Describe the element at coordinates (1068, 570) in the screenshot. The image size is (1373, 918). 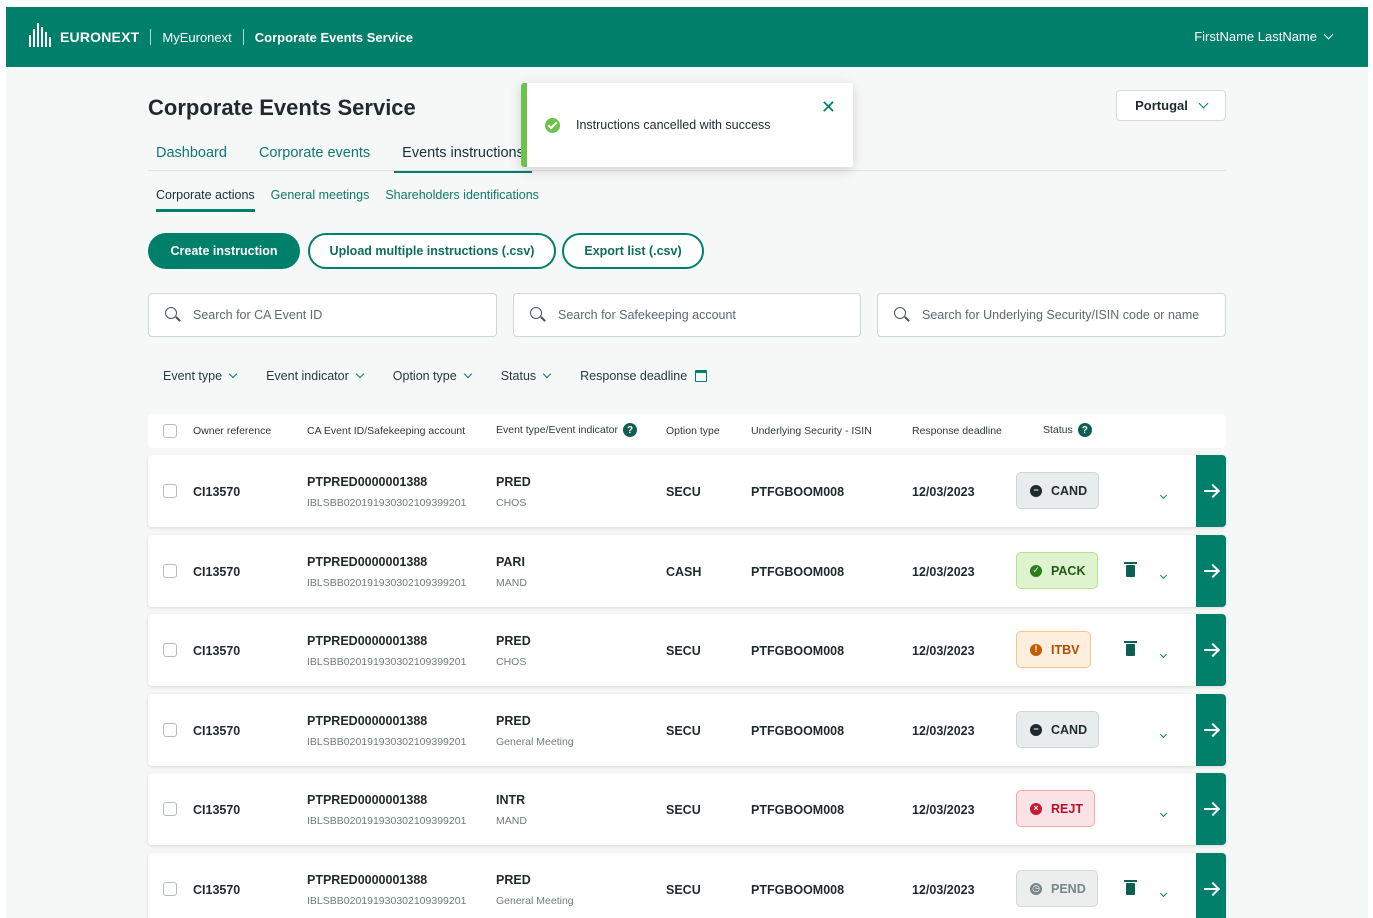
I see `status-label: PACK` at that location.